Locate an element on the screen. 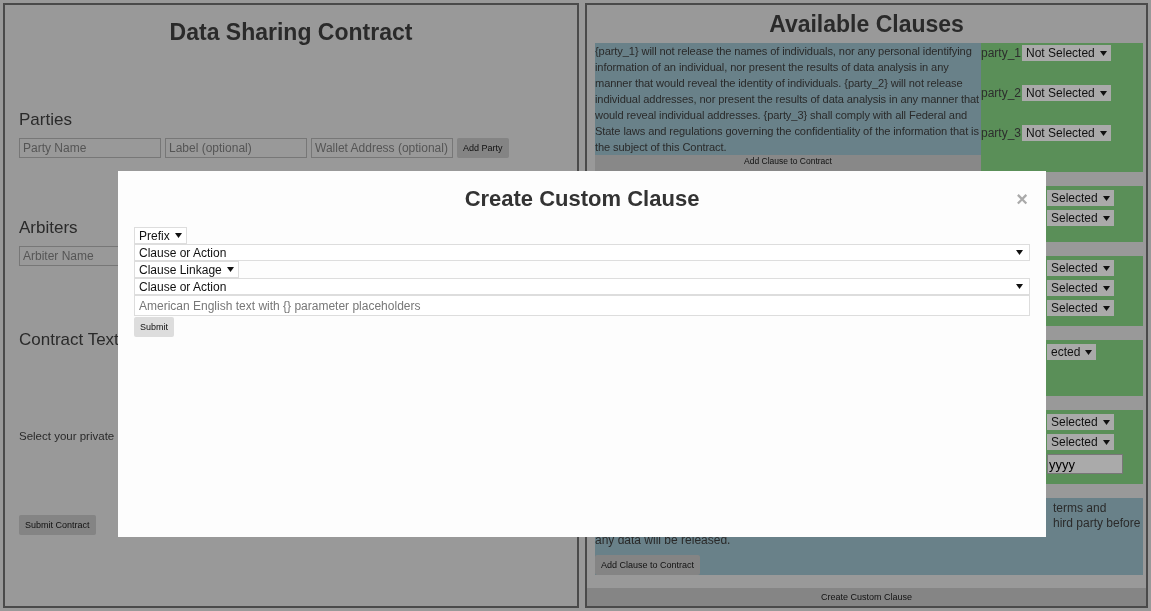  section-heading: Contract Text is located at coordinates (69, 340).